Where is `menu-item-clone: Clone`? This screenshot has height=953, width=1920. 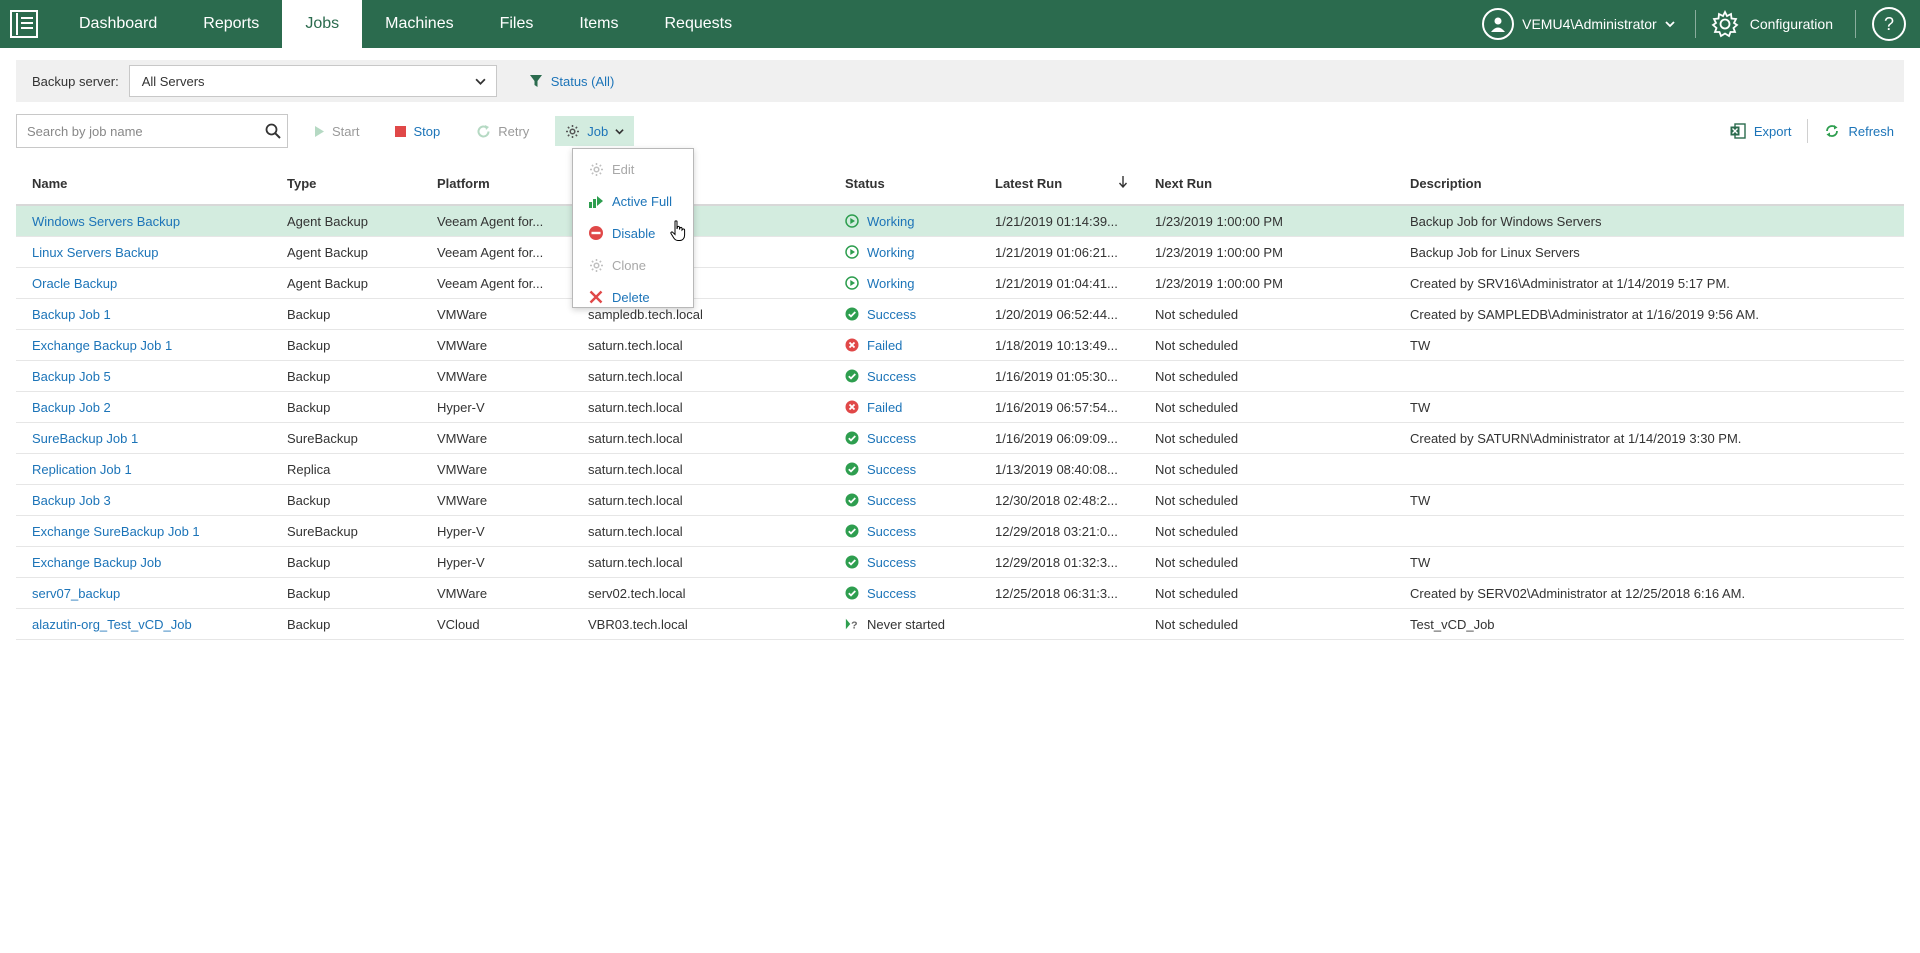 menu-item-clone: Clone is located at coordinates (633, 265).